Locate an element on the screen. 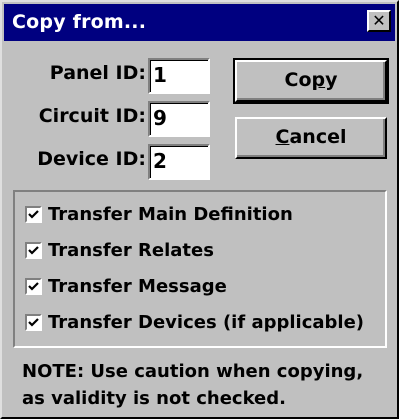  circuit-id-input: 9 is located at coordinates (179, 119).